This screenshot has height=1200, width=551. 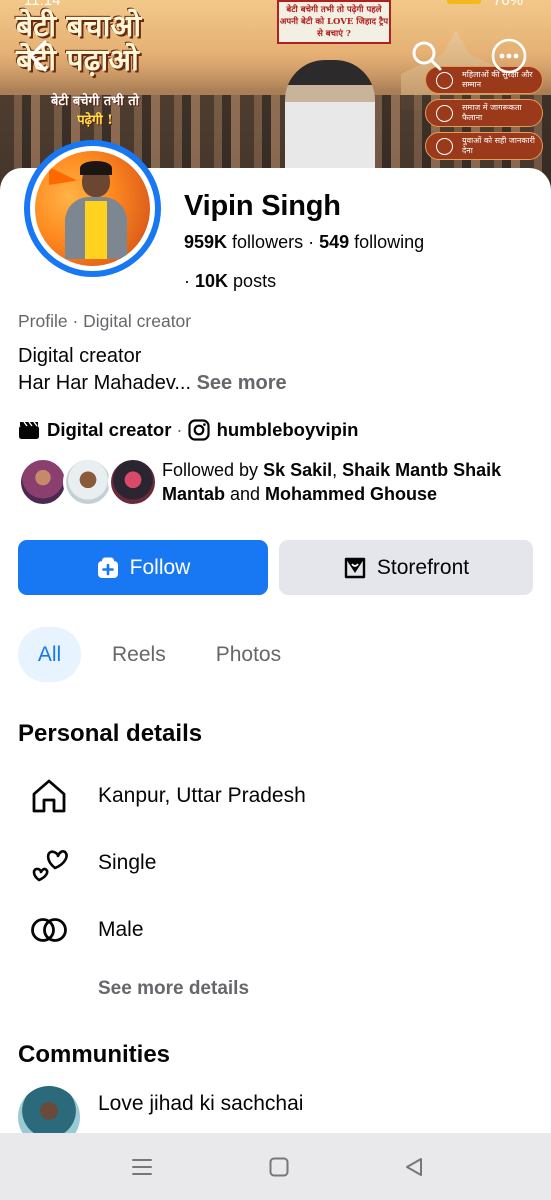 I want to click on posts-count: 10K, so click(x=212, y=281).